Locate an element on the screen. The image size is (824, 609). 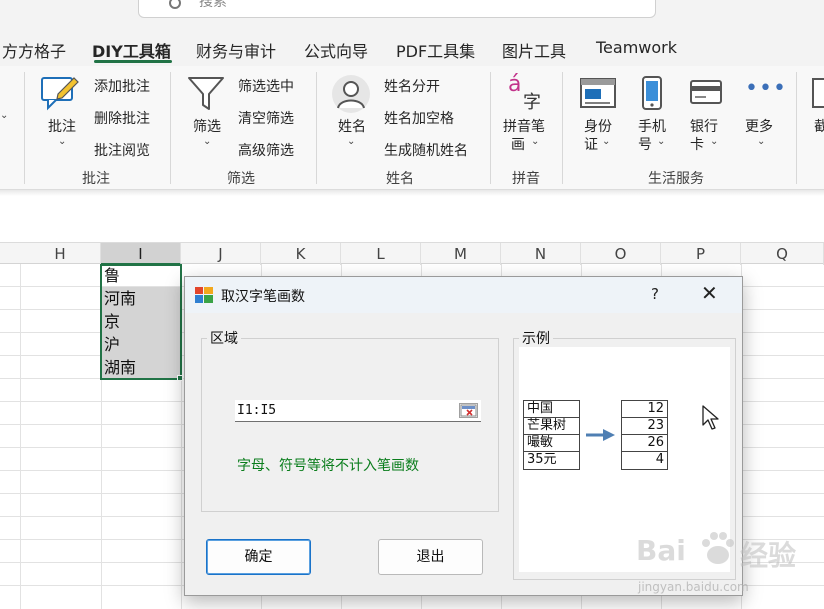
bank-card-label-2: 卡 is located at coordinates (697, 145).